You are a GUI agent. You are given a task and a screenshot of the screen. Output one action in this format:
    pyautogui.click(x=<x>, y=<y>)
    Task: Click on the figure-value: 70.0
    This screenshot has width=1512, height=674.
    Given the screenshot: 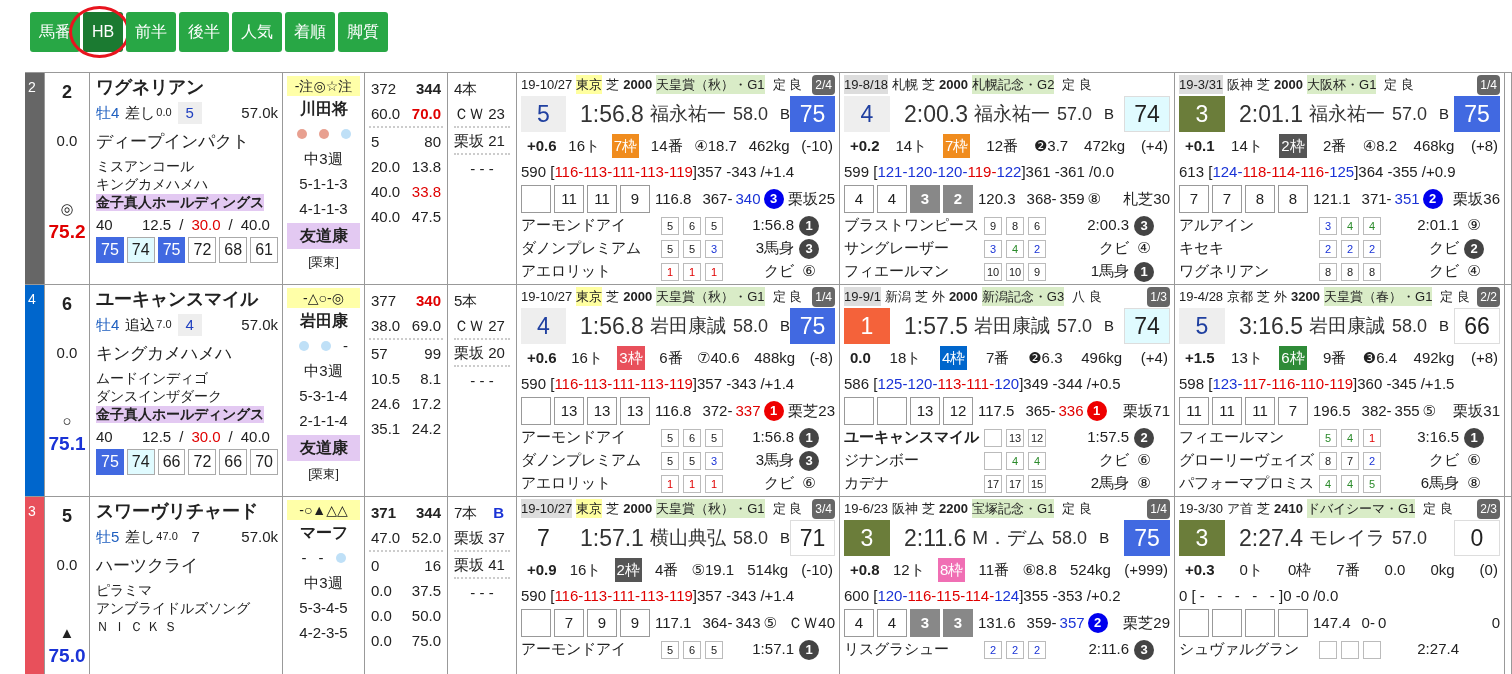 What is the action you would take?
    pyautogui.click(x=426, y=114)
    